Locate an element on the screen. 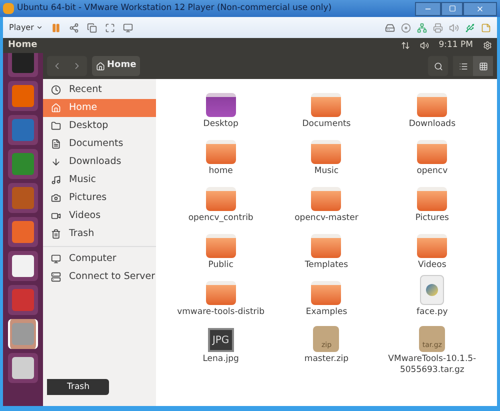 The image size is (500, 411). search-icon is located at coordinates (438, 66).